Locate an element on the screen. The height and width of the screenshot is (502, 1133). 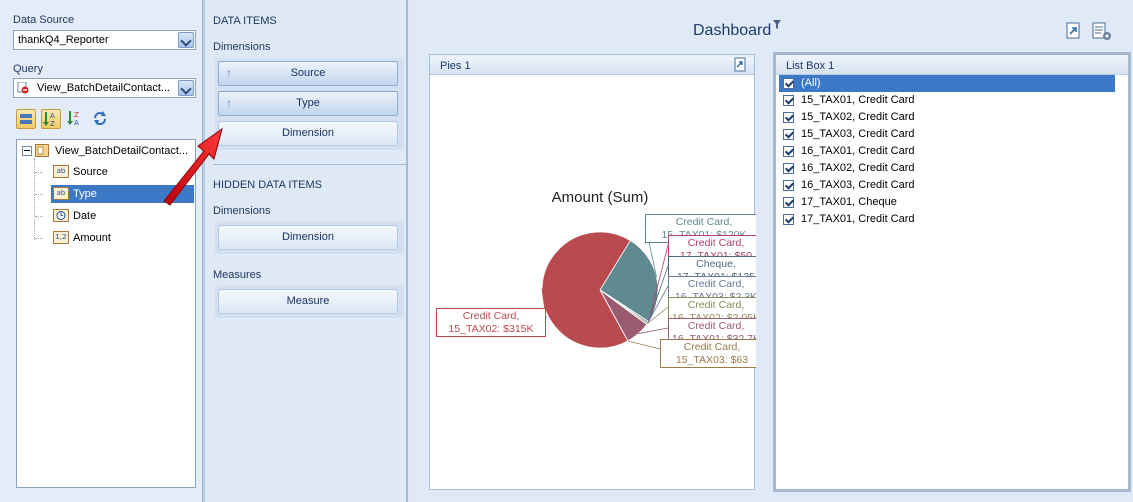
list-item-label: 17_TAX01, Cheque is located at coordinates (849, 202).